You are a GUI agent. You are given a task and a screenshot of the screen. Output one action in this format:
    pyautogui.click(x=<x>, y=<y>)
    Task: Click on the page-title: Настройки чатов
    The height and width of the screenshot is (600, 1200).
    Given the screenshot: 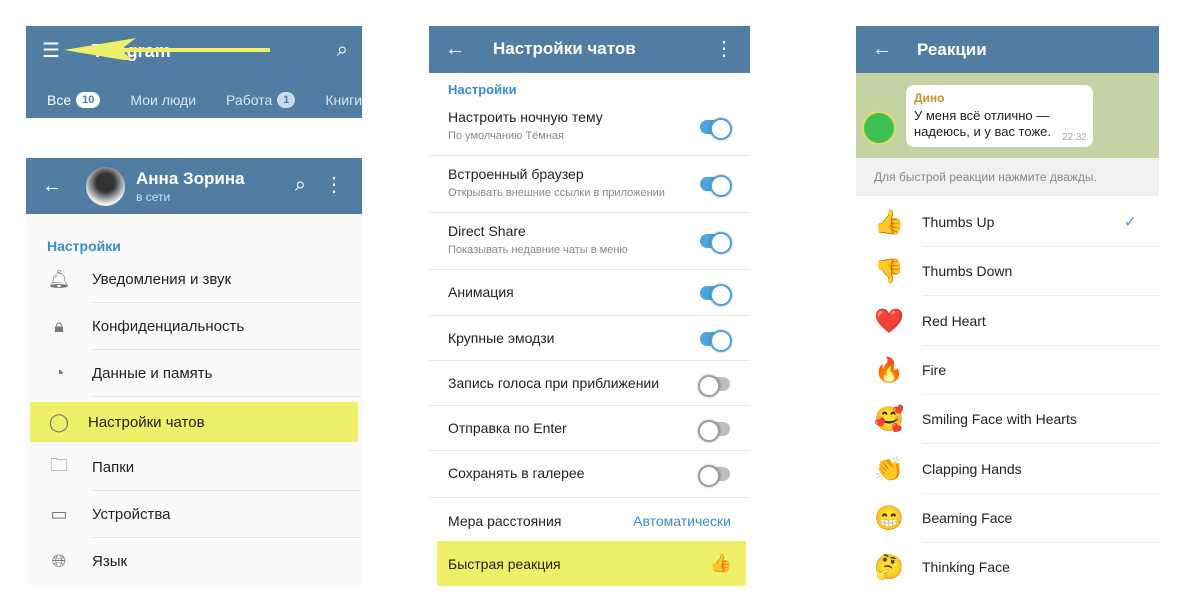 What is the action you would take?
    pyautogui.click(x=564, y=48)
    